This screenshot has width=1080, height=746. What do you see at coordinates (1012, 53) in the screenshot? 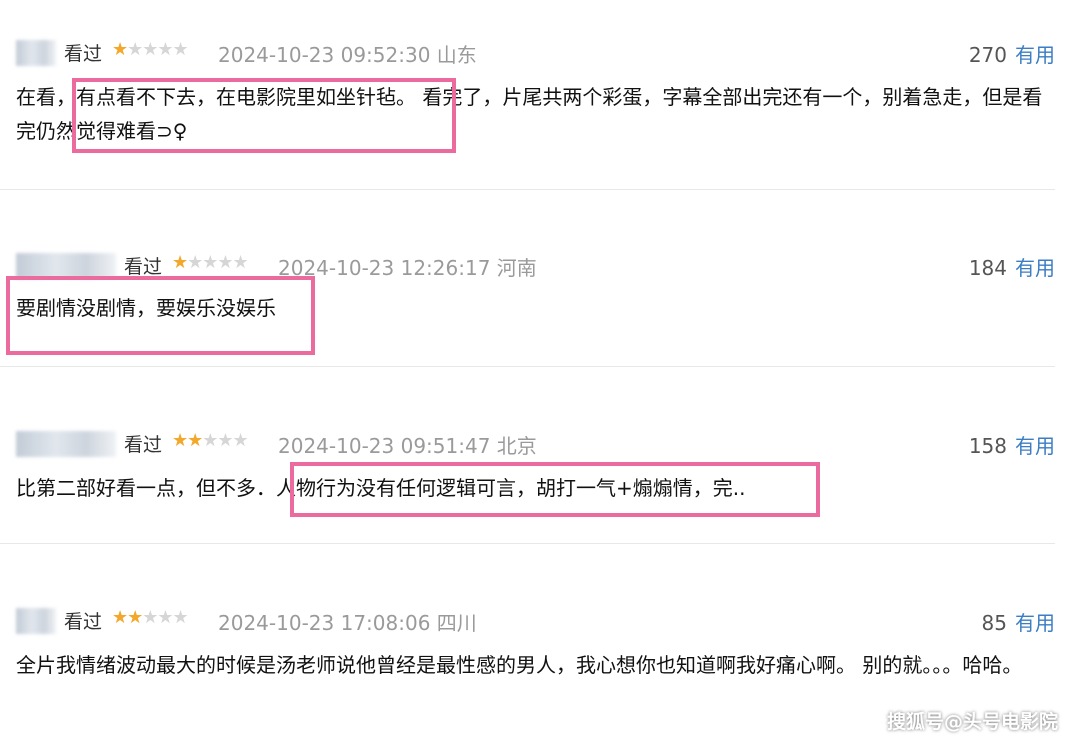
I see `useful-count: 270 有用` at bounding box center [1012, 53].